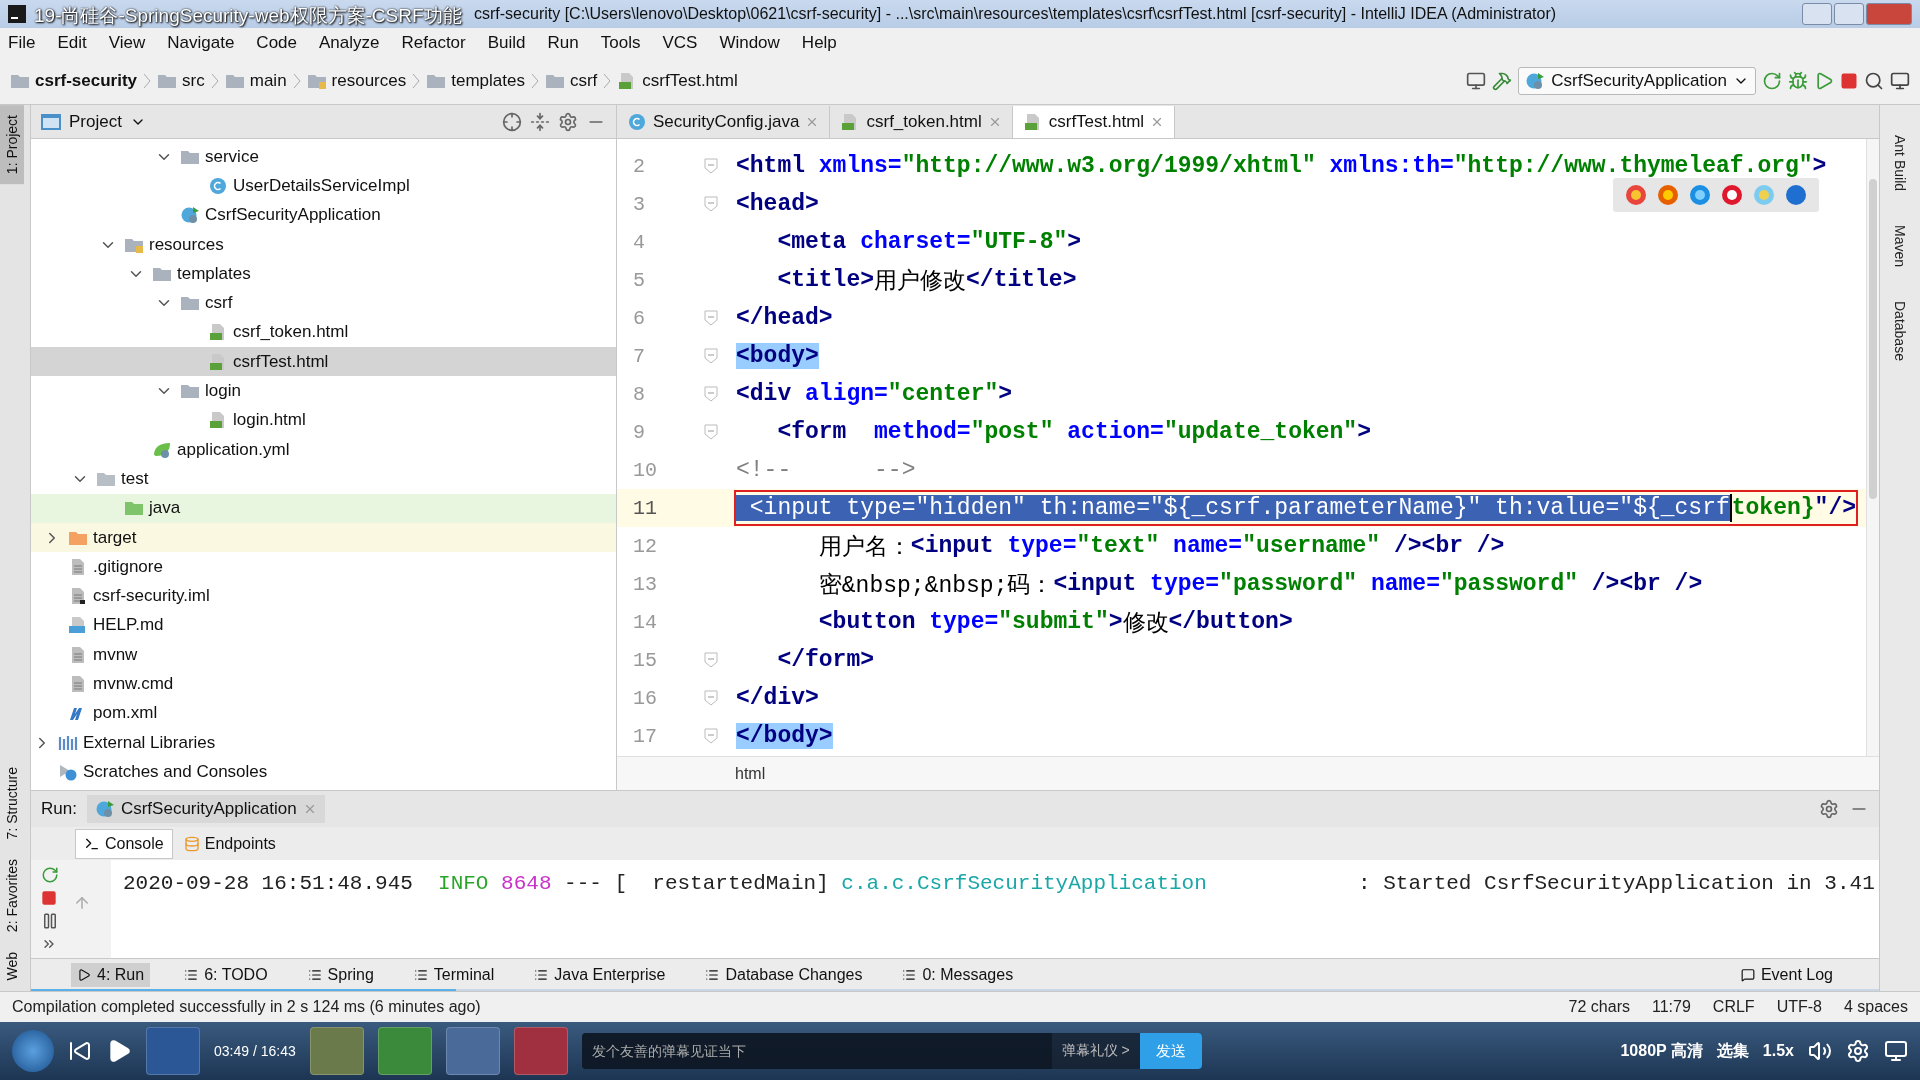 The height and width of the screenshot is (1080, 1920). Describe the element at coordinates (323, 362) in the screenshot. I see `tree-item: csrfTest.html` at that location.